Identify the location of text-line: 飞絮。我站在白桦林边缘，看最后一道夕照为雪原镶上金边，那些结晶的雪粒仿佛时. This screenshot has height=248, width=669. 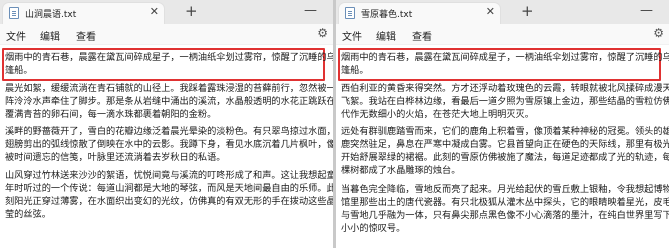
(505, 101).